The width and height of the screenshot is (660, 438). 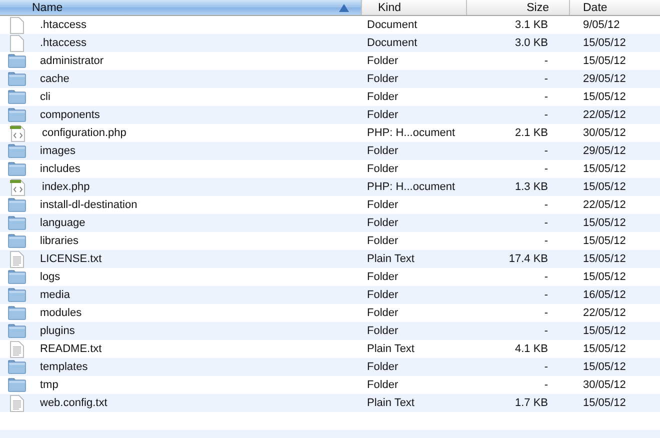 What do you see at coordinates (61, 313) in the screenshot?
I see `file-name: modules` at bounding box center [61, 313].